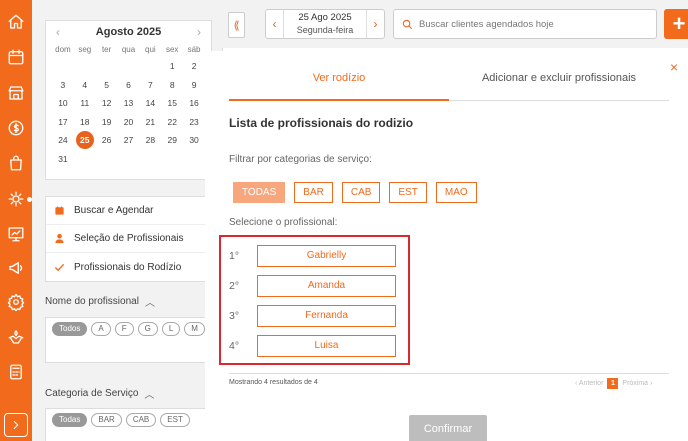 The height and width of the screenshot is (441, 688). I want to click on service-filter-label: Categoria de Serviço, so click(92, 393).